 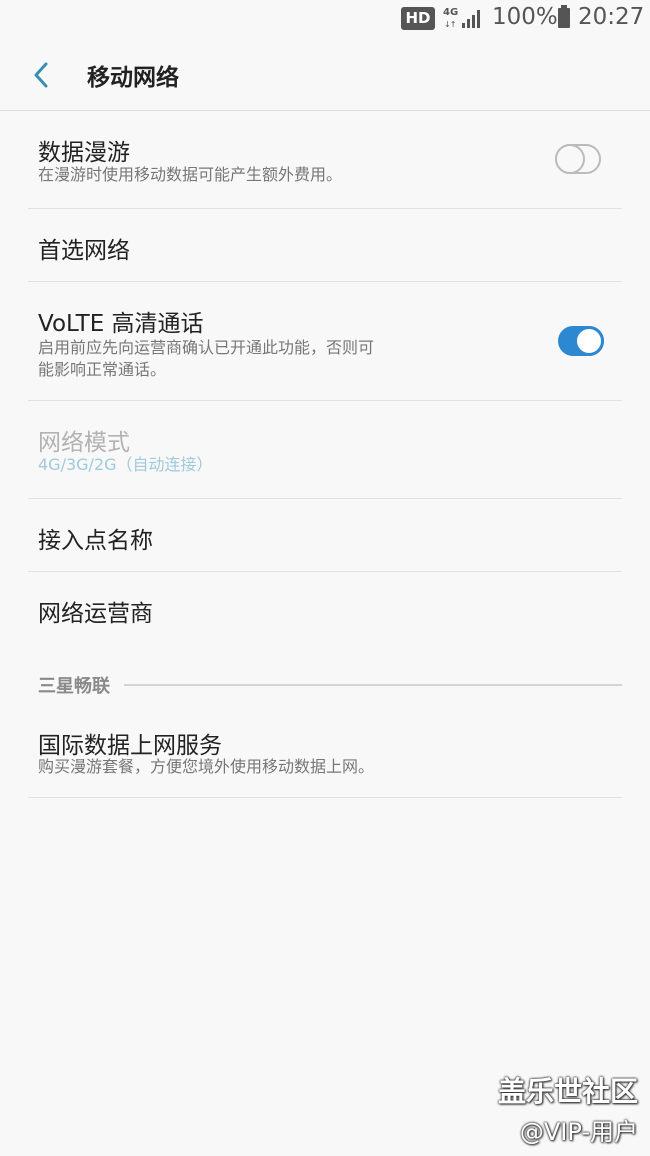 I want to click on watermark-community: 盖乐世社区, so click(x=567, y=1091).